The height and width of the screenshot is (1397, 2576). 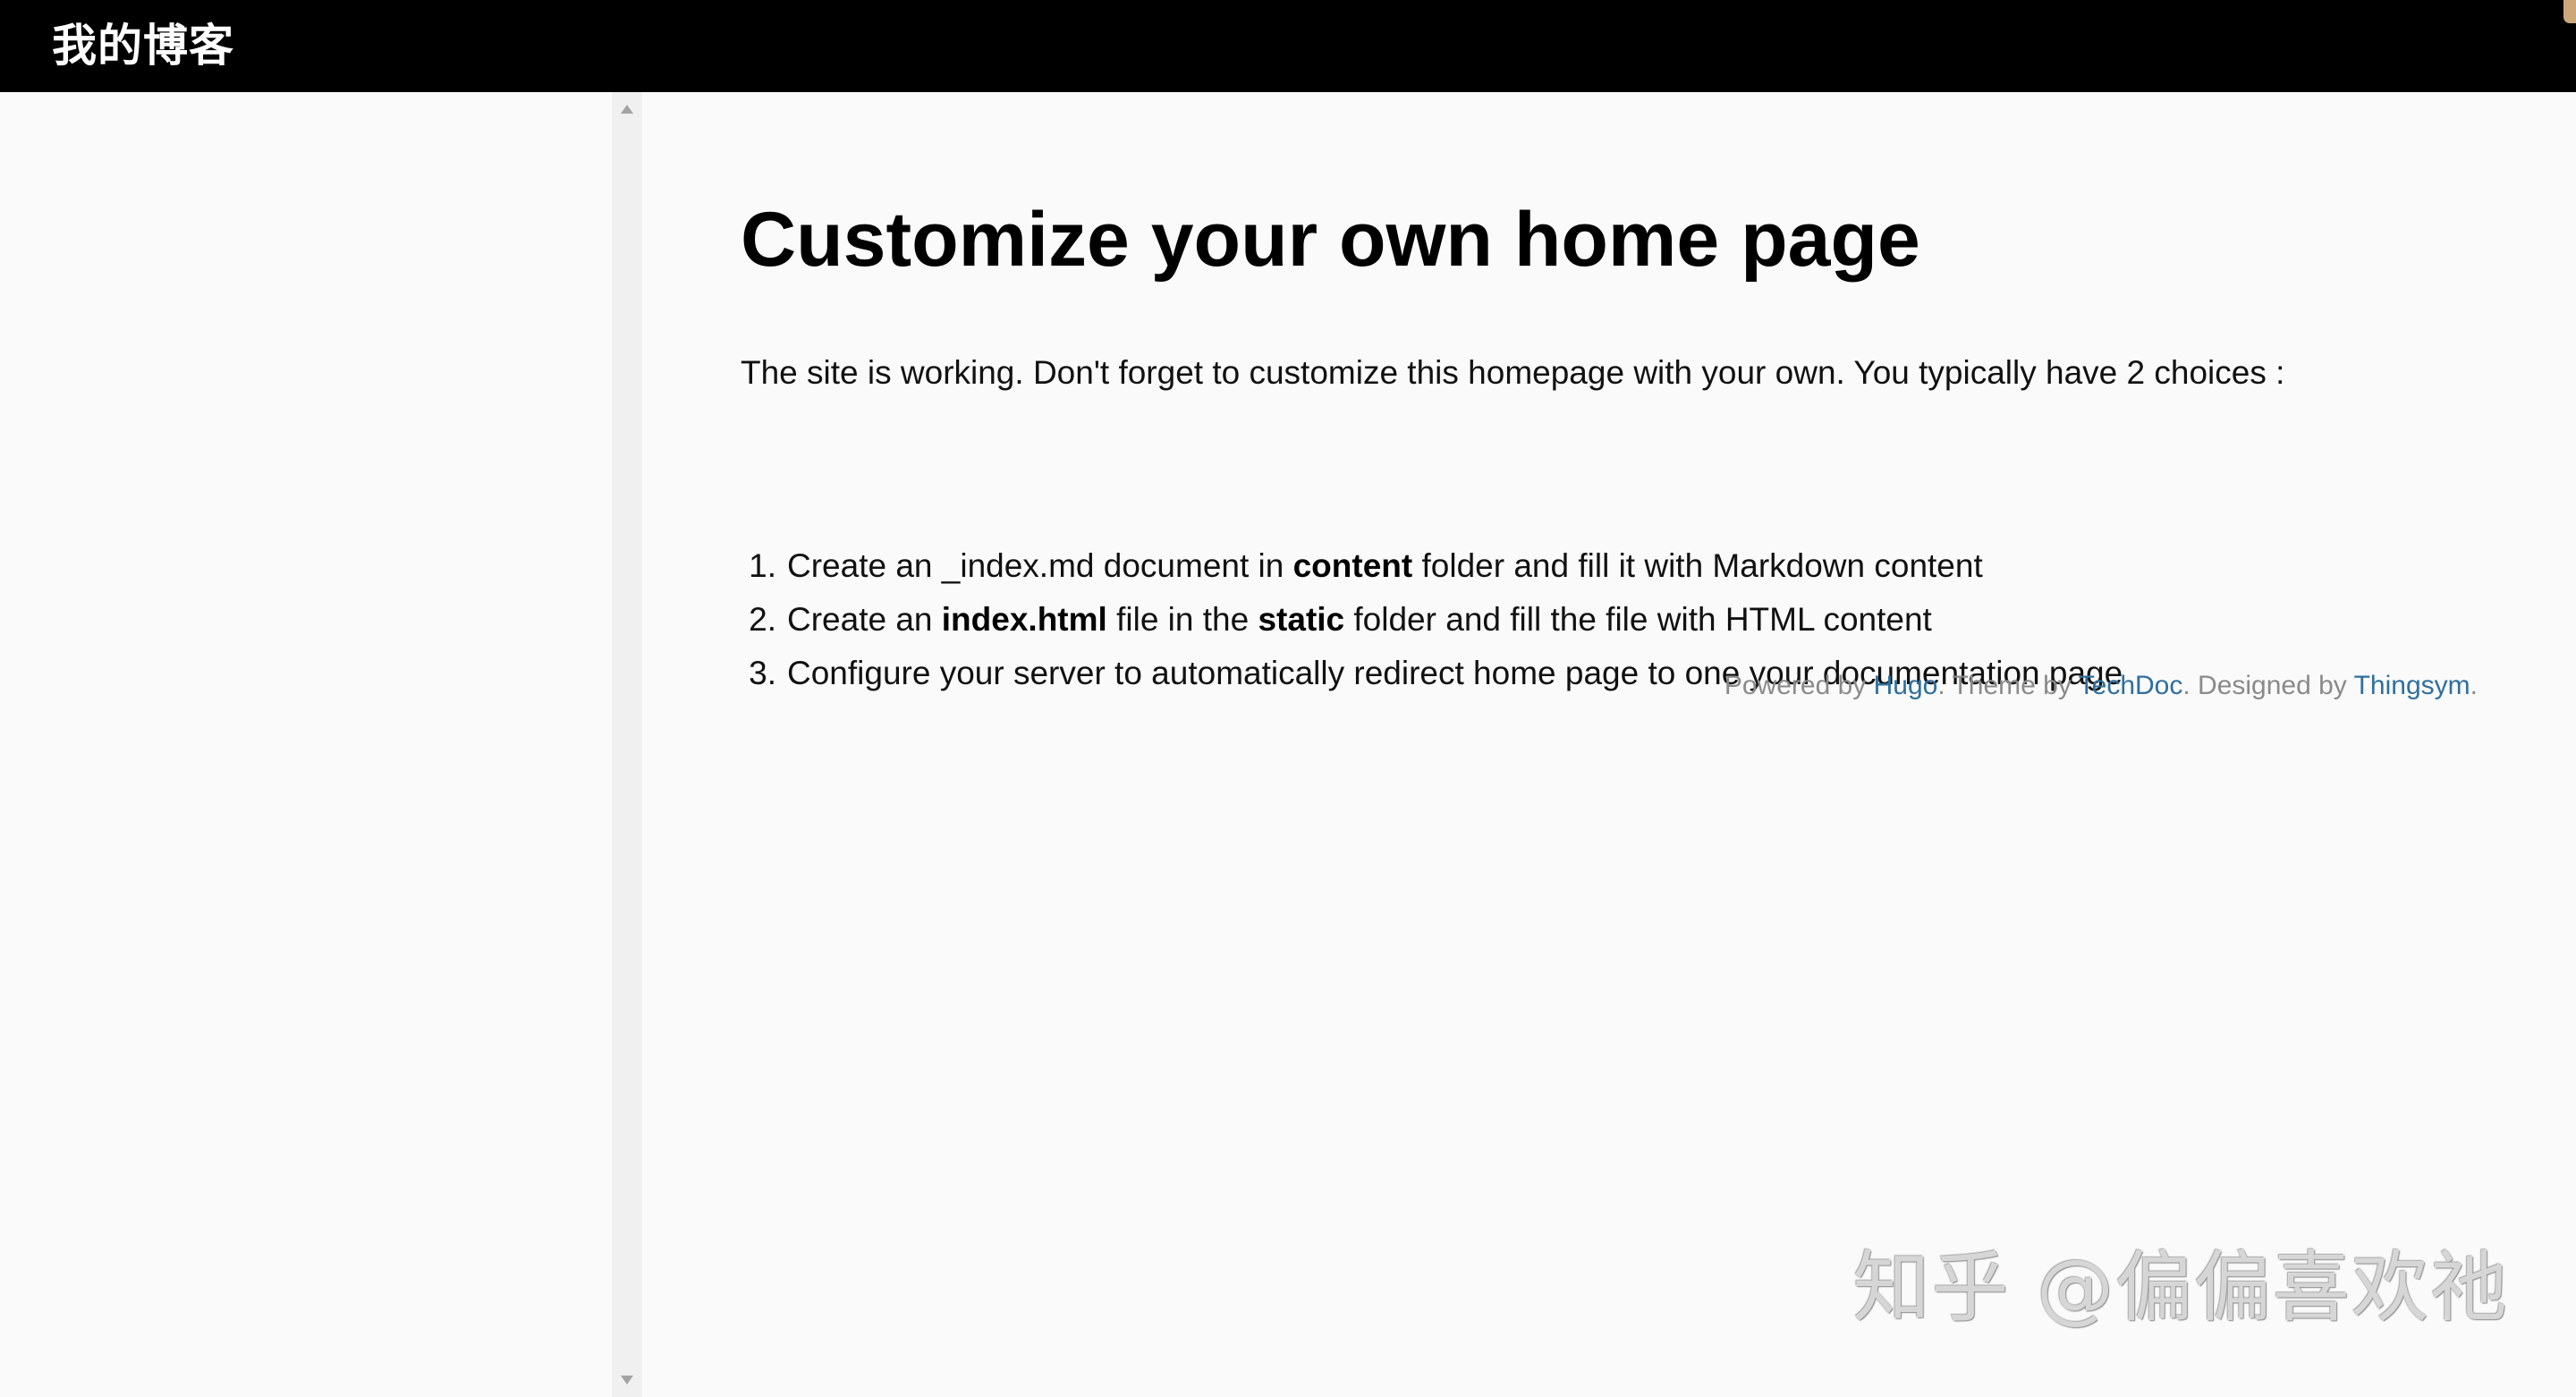 I want to click on triangle-up-icon, so click(x=627, y=109).